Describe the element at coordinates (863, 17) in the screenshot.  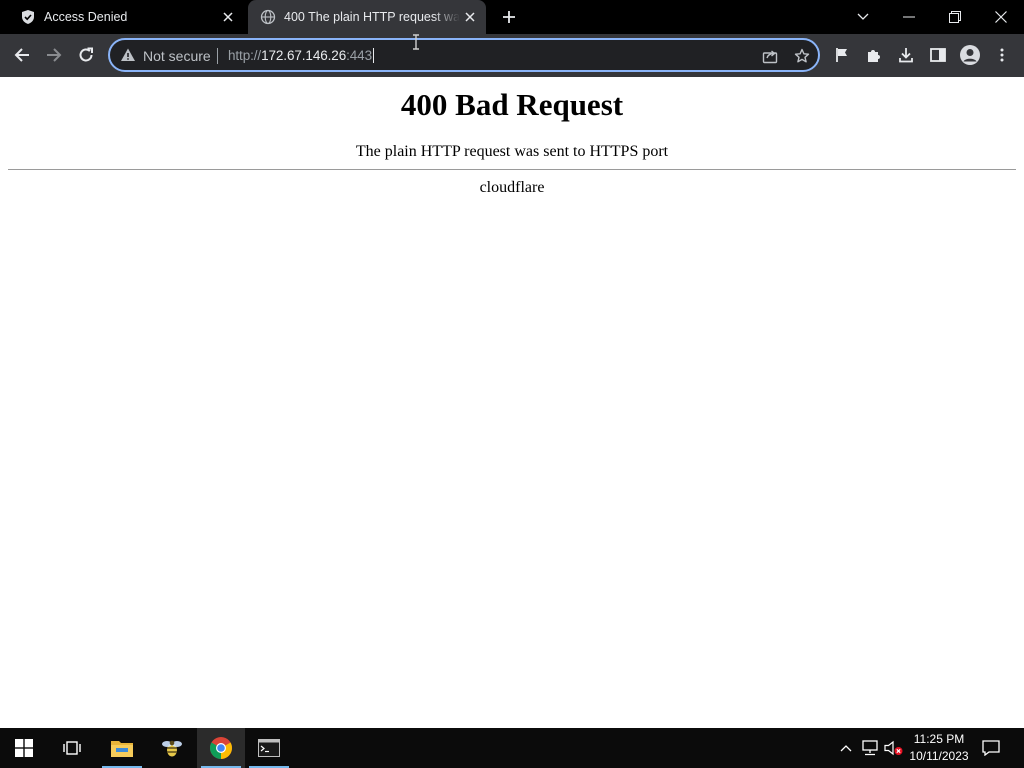
I see `tab-search-chevron-icon` at that location.